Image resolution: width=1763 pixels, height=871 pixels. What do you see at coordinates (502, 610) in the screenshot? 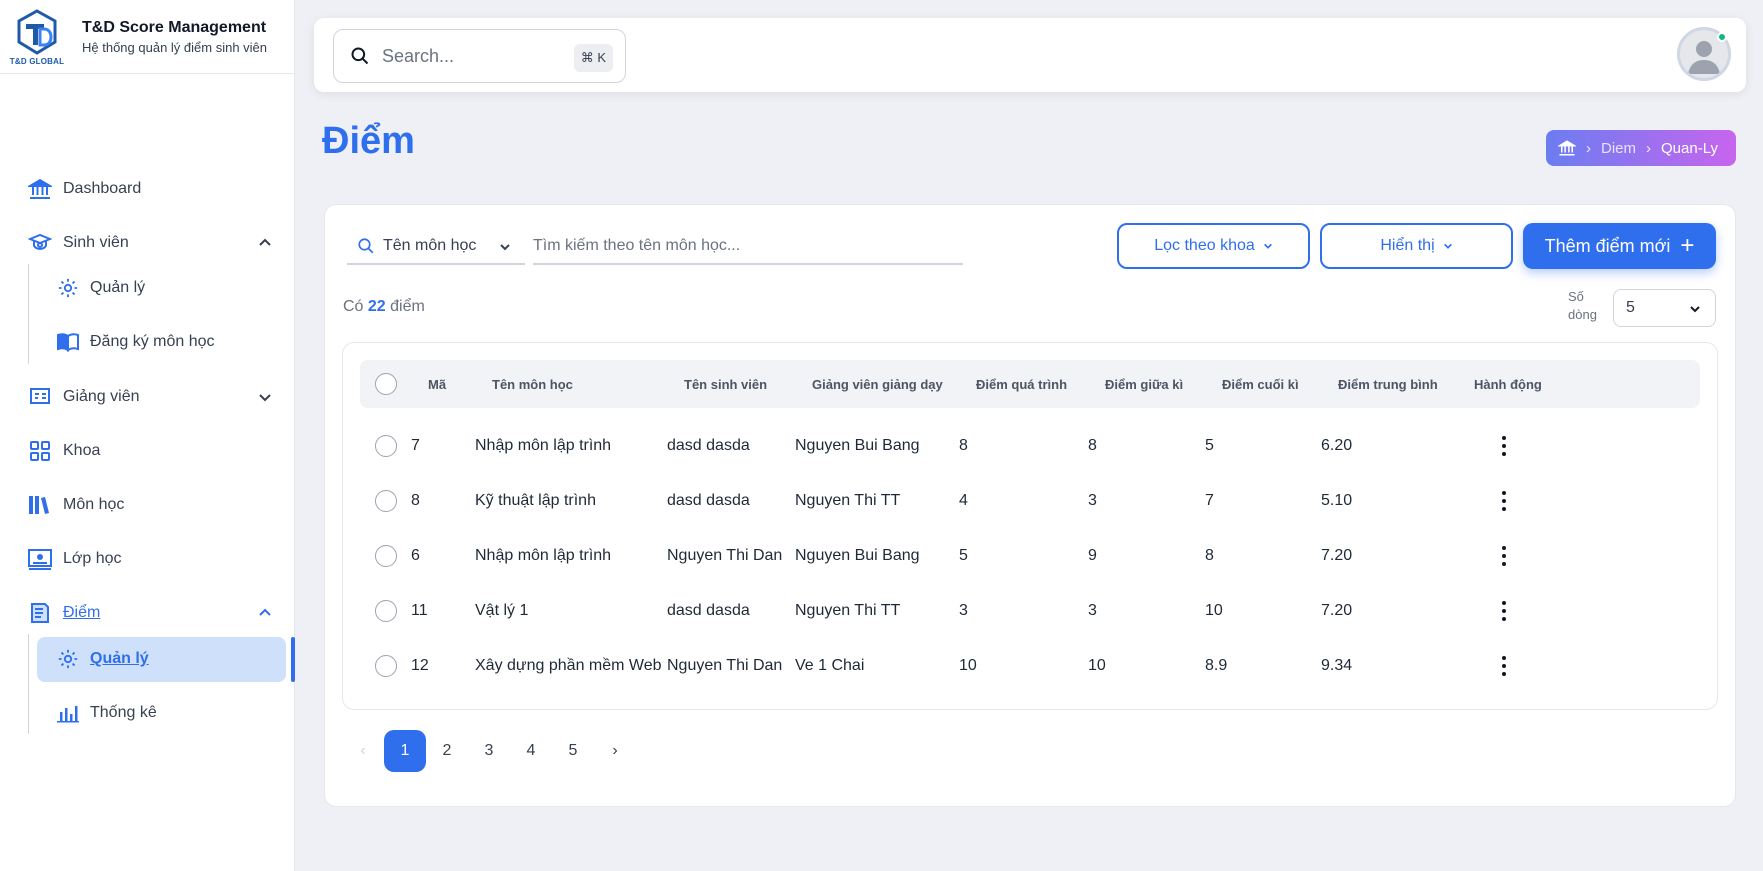
I see `cell-subject: Vật lý 1` at bounding box center [502, 610].